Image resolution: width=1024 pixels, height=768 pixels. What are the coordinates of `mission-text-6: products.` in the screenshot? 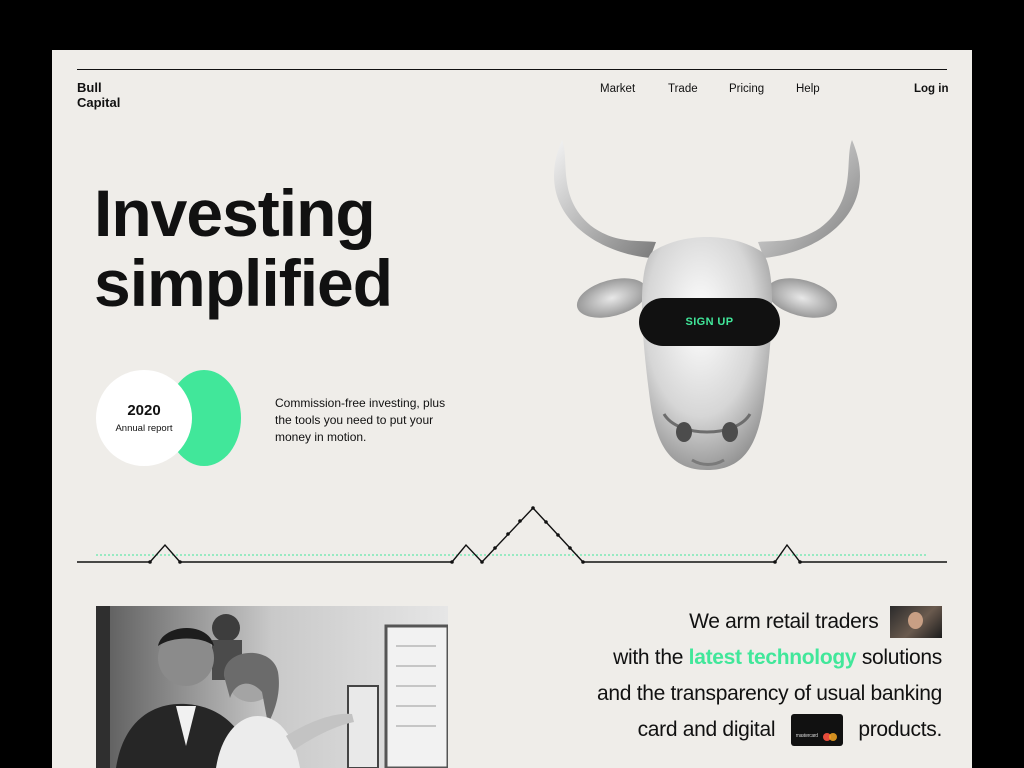 It's located at (900, 729).